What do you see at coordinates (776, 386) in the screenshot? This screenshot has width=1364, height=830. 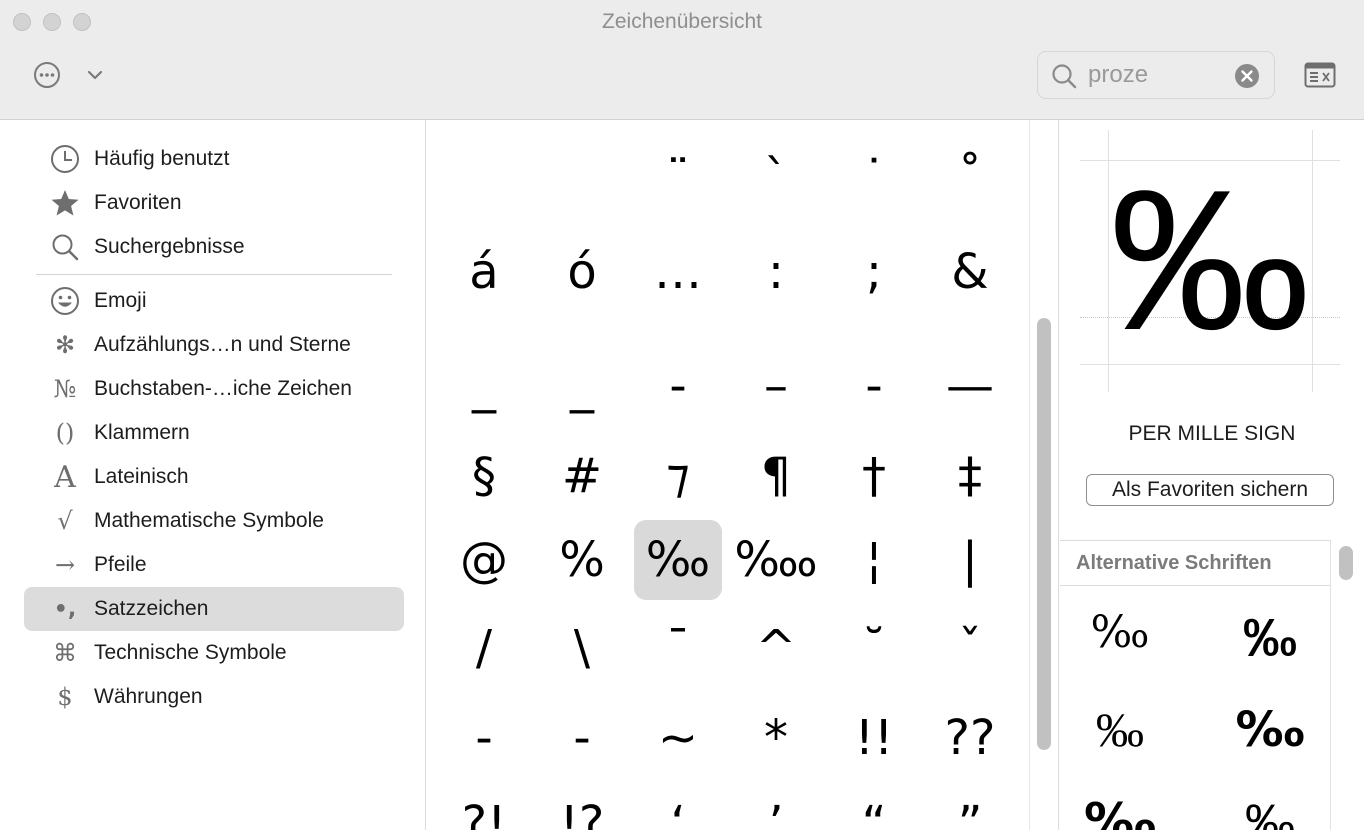 I see `character-cell: –` at bounding box center [776, 386].